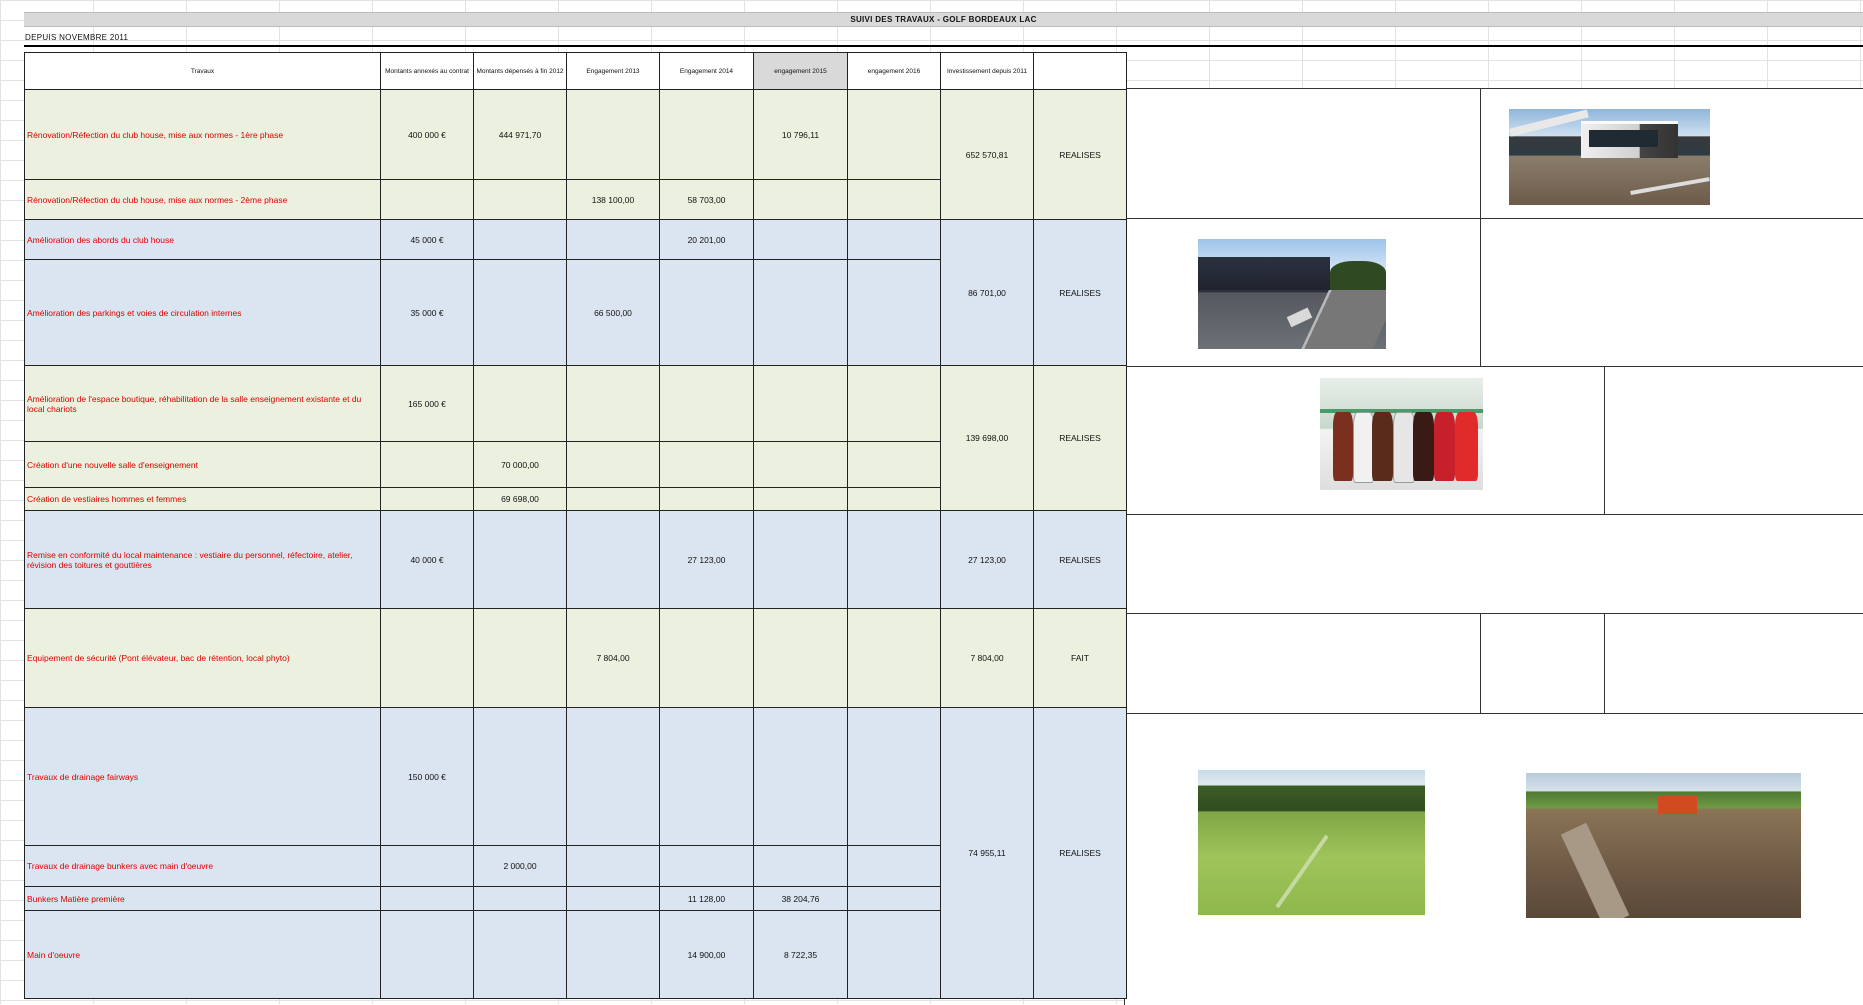  Describe the element at coordinates (706, 559) in the screenshot. I see `engagement-2014-cell: 27 123,00` at that location.